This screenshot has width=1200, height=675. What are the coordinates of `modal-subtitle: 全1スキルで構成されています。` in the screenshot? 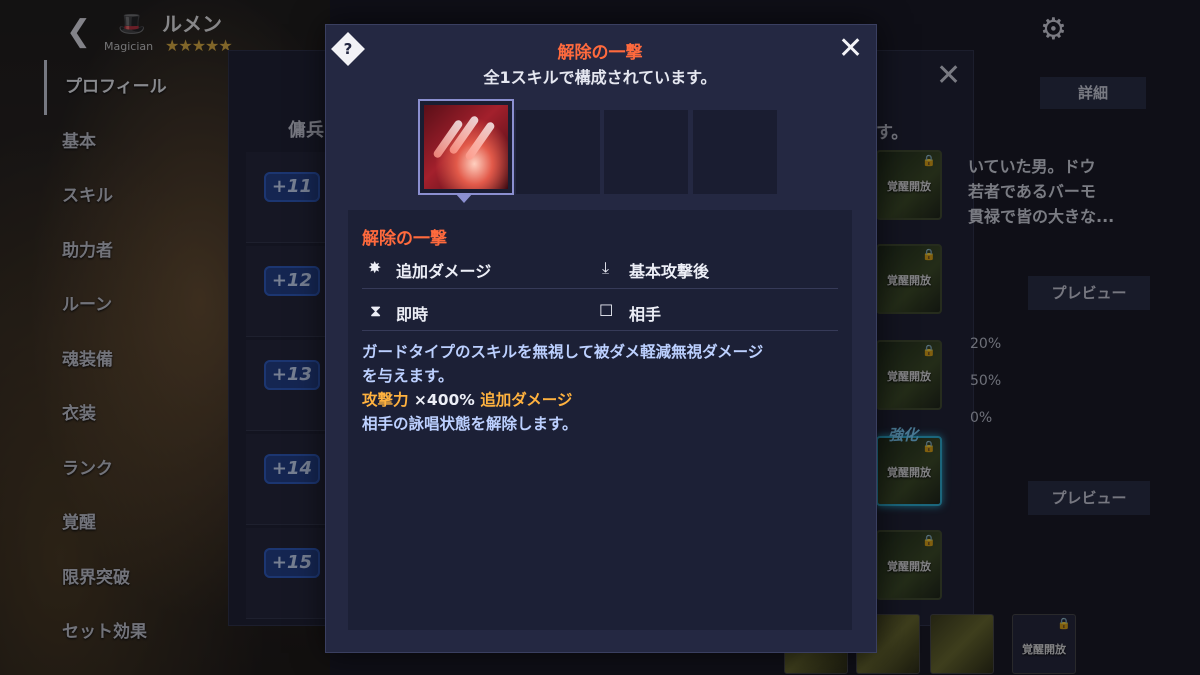 It's located at (600, 77).